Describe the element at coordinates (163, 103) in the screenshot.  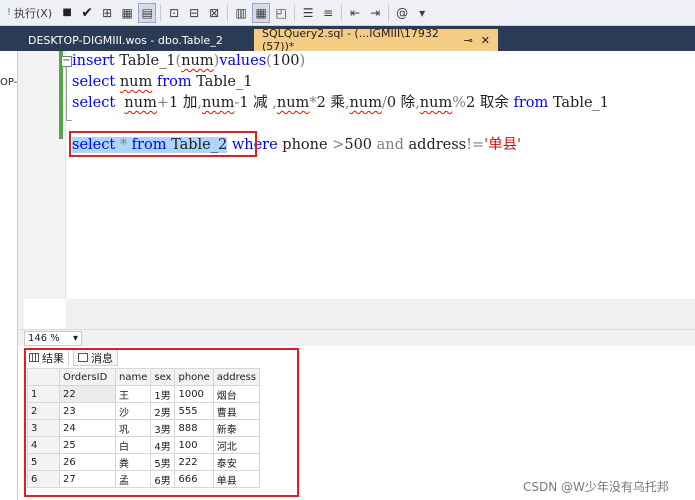
I see `code-token: +` at that location.